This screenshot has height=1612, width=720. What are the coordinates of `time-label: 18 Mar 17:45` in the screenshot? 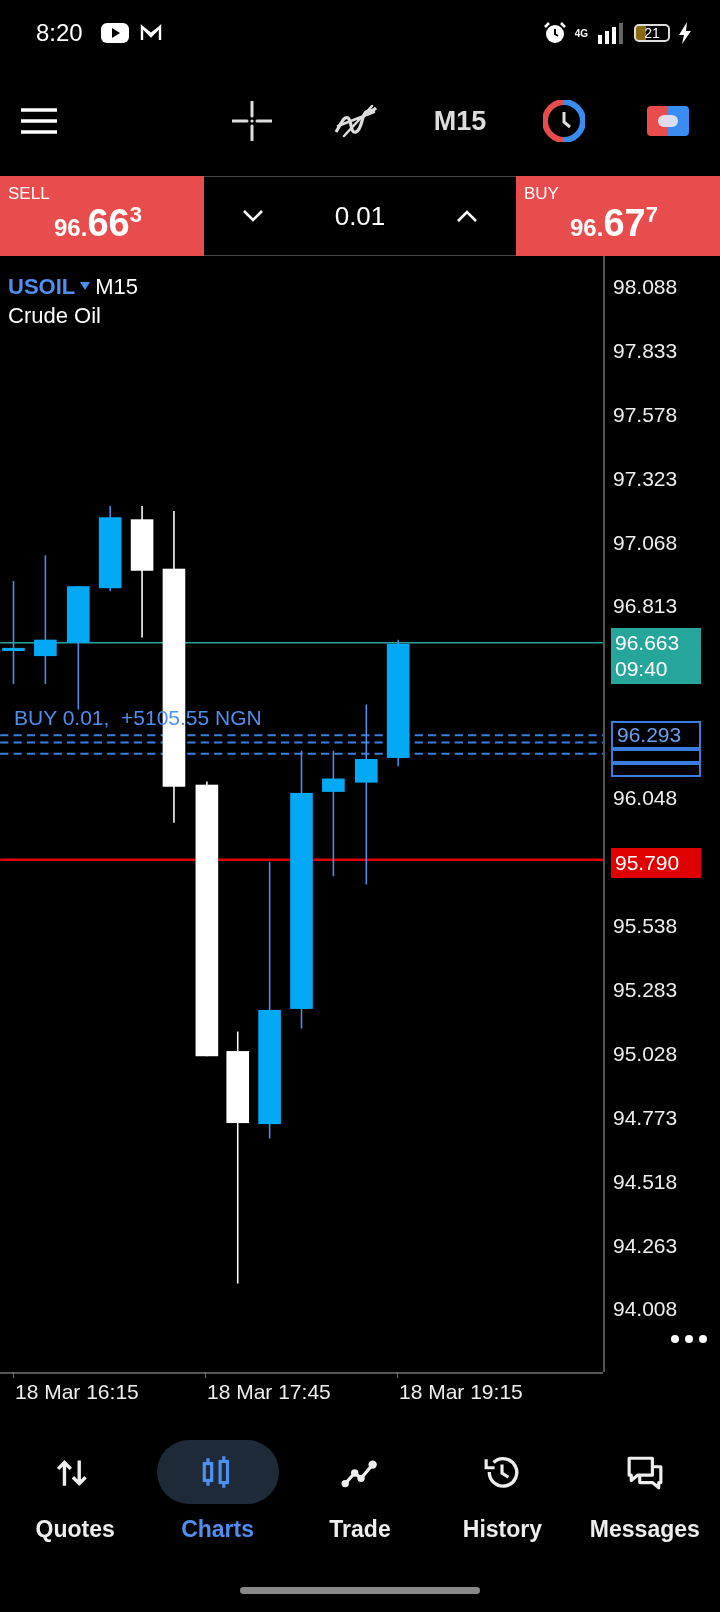 It's located at (269, 1392).